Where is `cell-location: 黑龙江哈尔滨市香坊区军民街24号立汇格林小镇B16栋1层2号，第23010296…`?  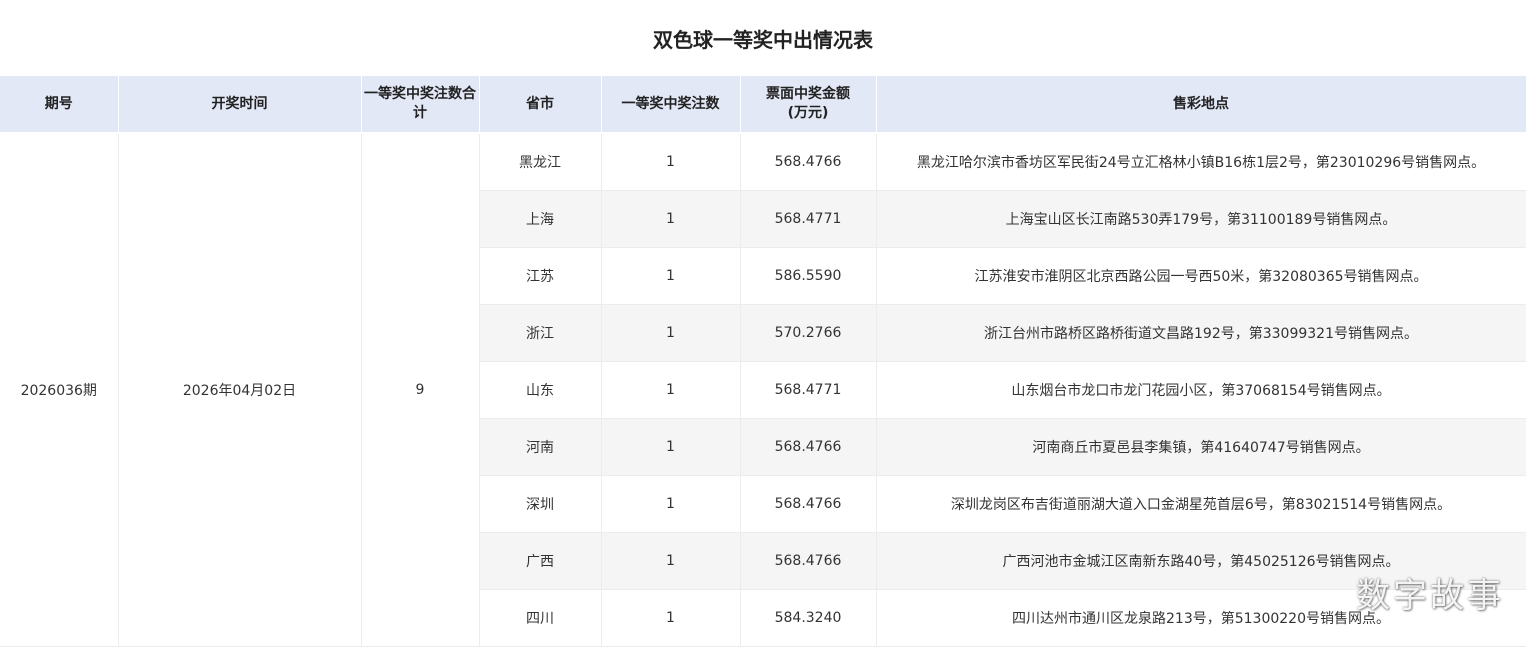 cell-location: 黑龙江哈尔滨市香坊区军民街24号立汇格林小镇B16栋1层2号，第23010296… is located at coordinates (1201, 162).